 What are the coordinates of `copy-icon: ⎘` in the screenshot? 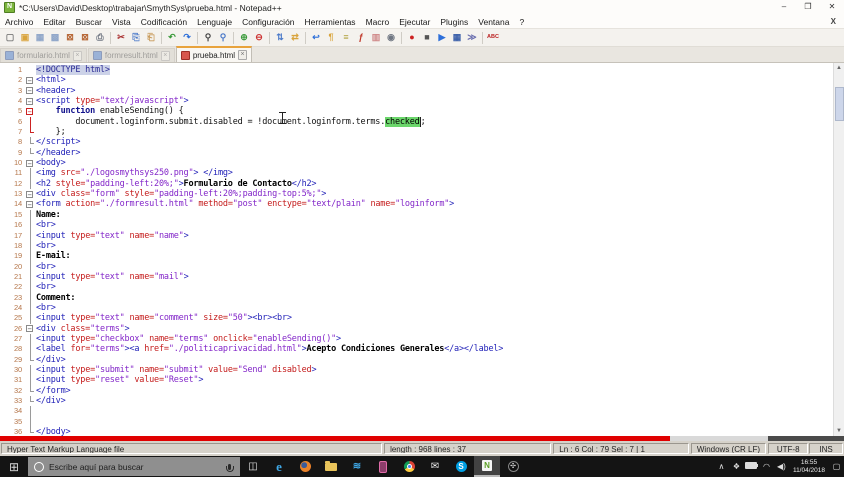 It's located at (136, 37).